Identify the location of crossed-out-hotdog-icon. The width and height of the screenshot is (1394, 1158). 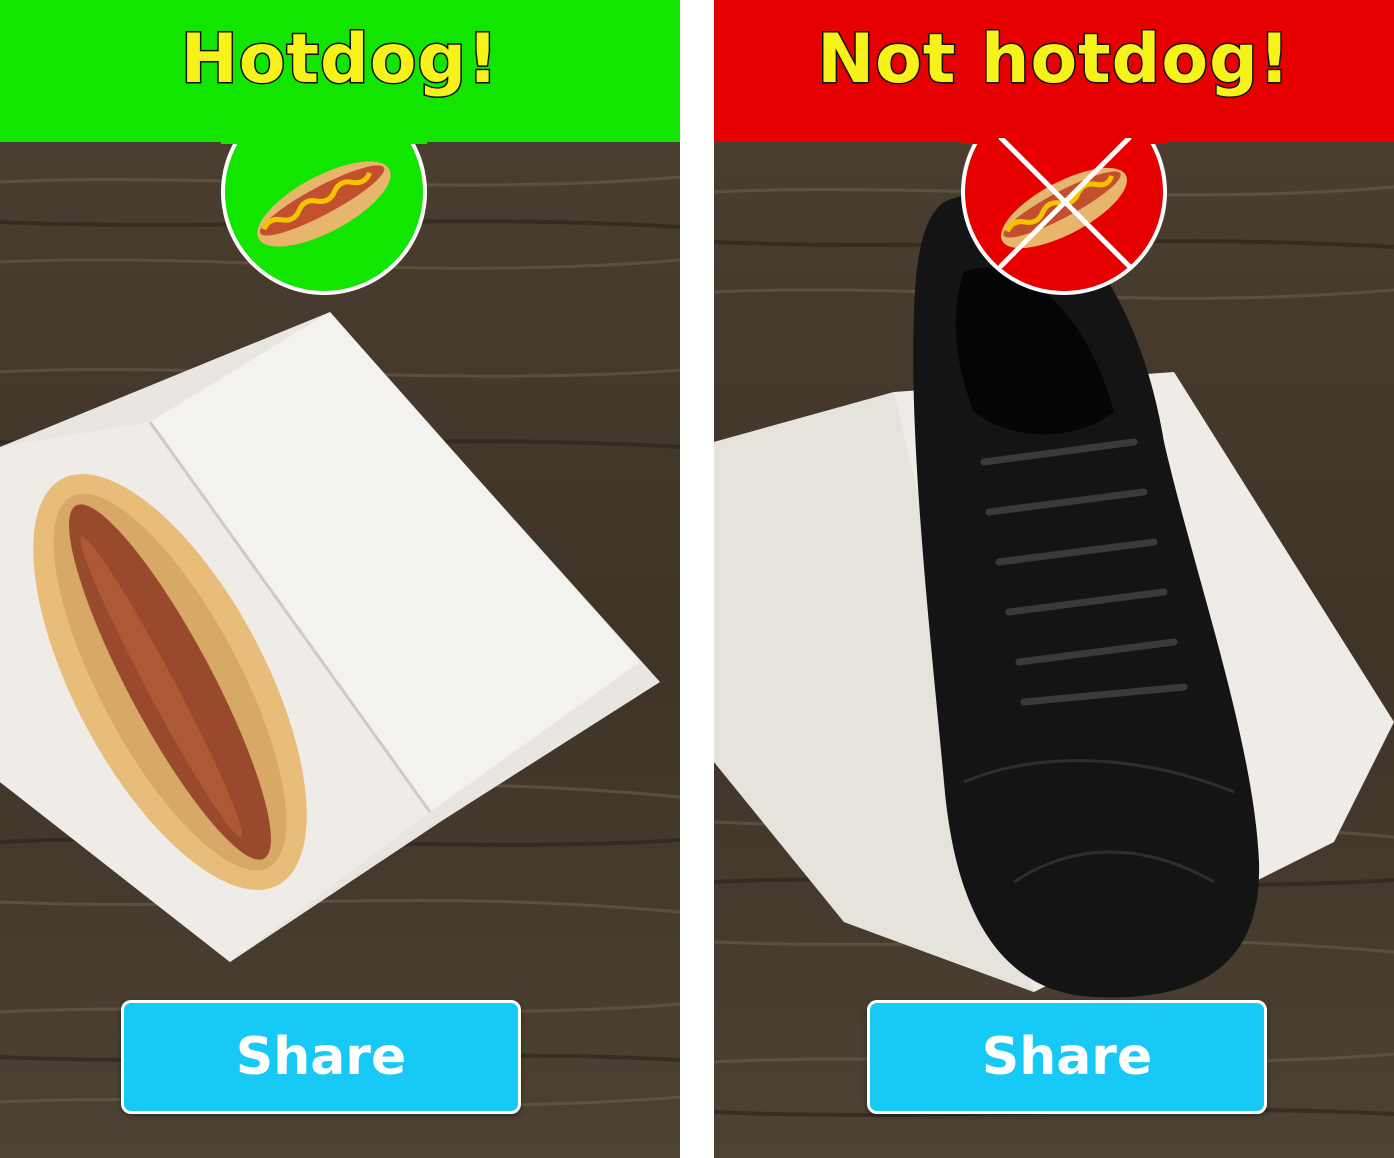
(1064, 218).